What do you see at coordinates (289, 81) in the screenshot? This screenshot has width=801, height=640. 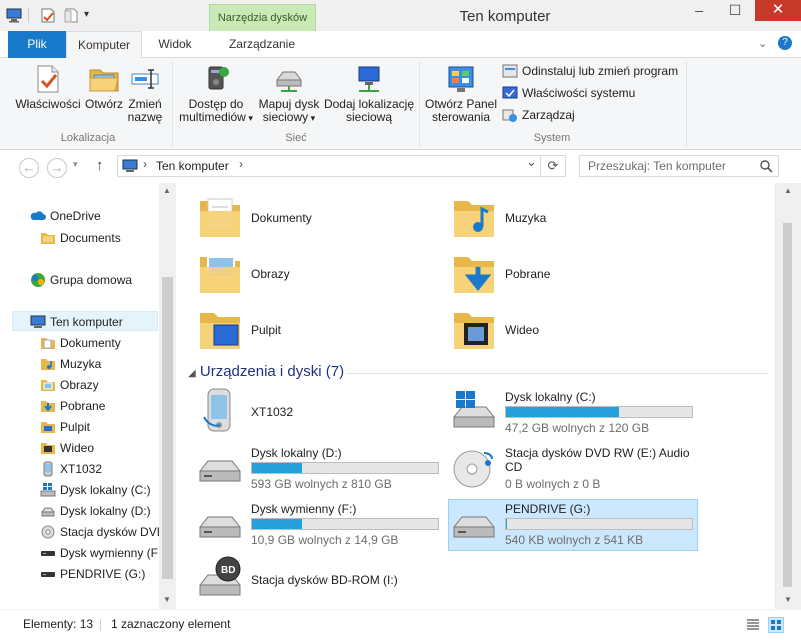 I see `map-drive-icon` at bounding box center [289, 81].